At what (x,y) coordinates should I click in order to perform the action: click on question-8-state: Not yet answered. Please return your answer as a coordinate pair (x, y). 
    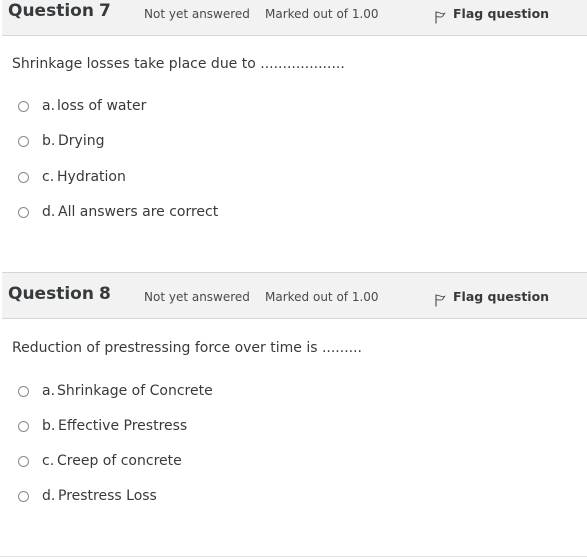
    Looking at the image, I should click on (197, 297).